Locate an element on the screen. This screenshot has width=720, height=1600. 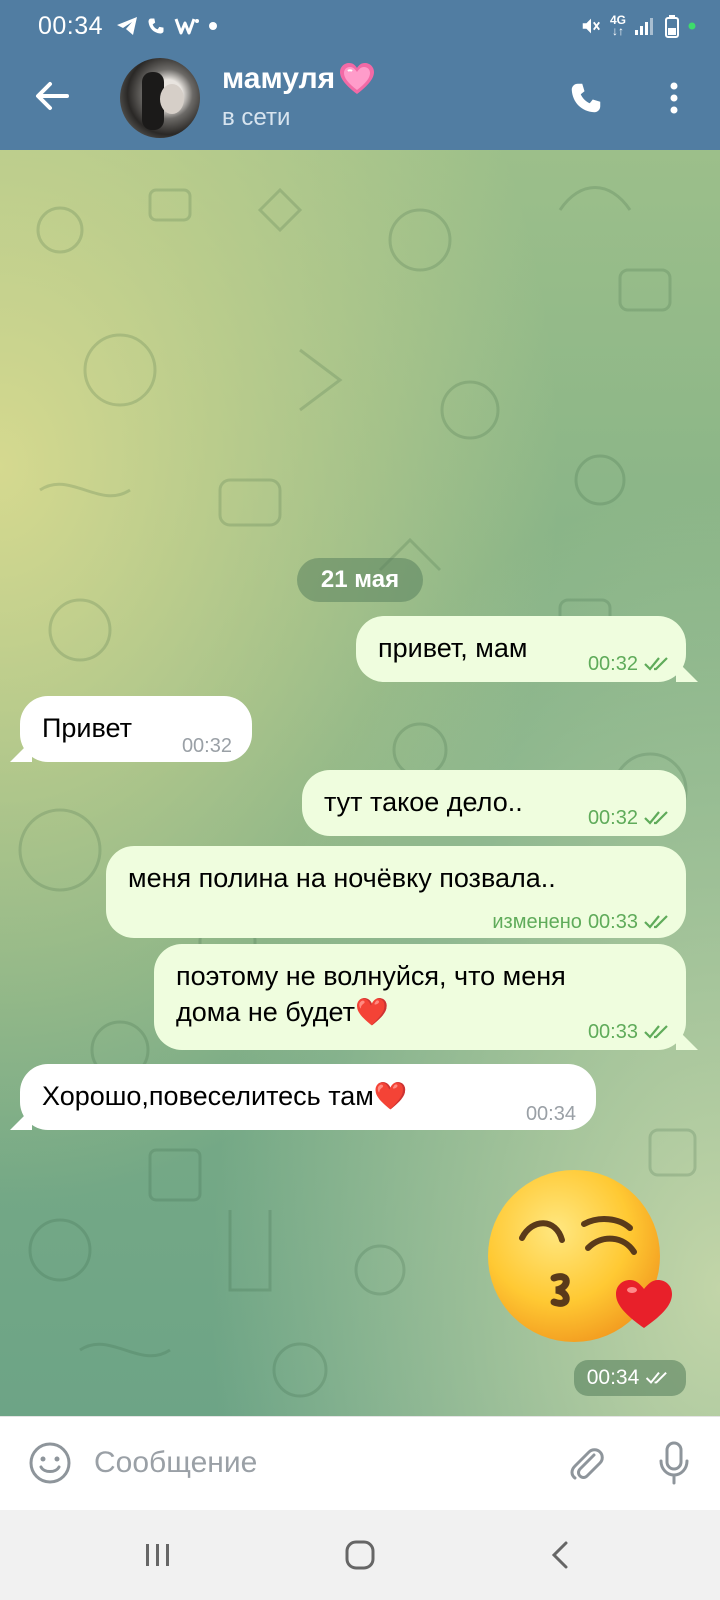
phone-notification-icon is located at coordinates (156, 26).